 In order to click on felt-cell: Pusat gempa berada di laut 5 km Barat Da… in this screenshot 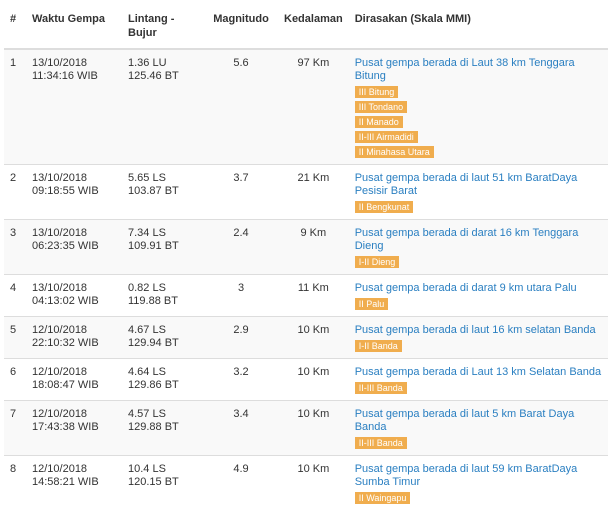, I will do `click(478, 428)`.